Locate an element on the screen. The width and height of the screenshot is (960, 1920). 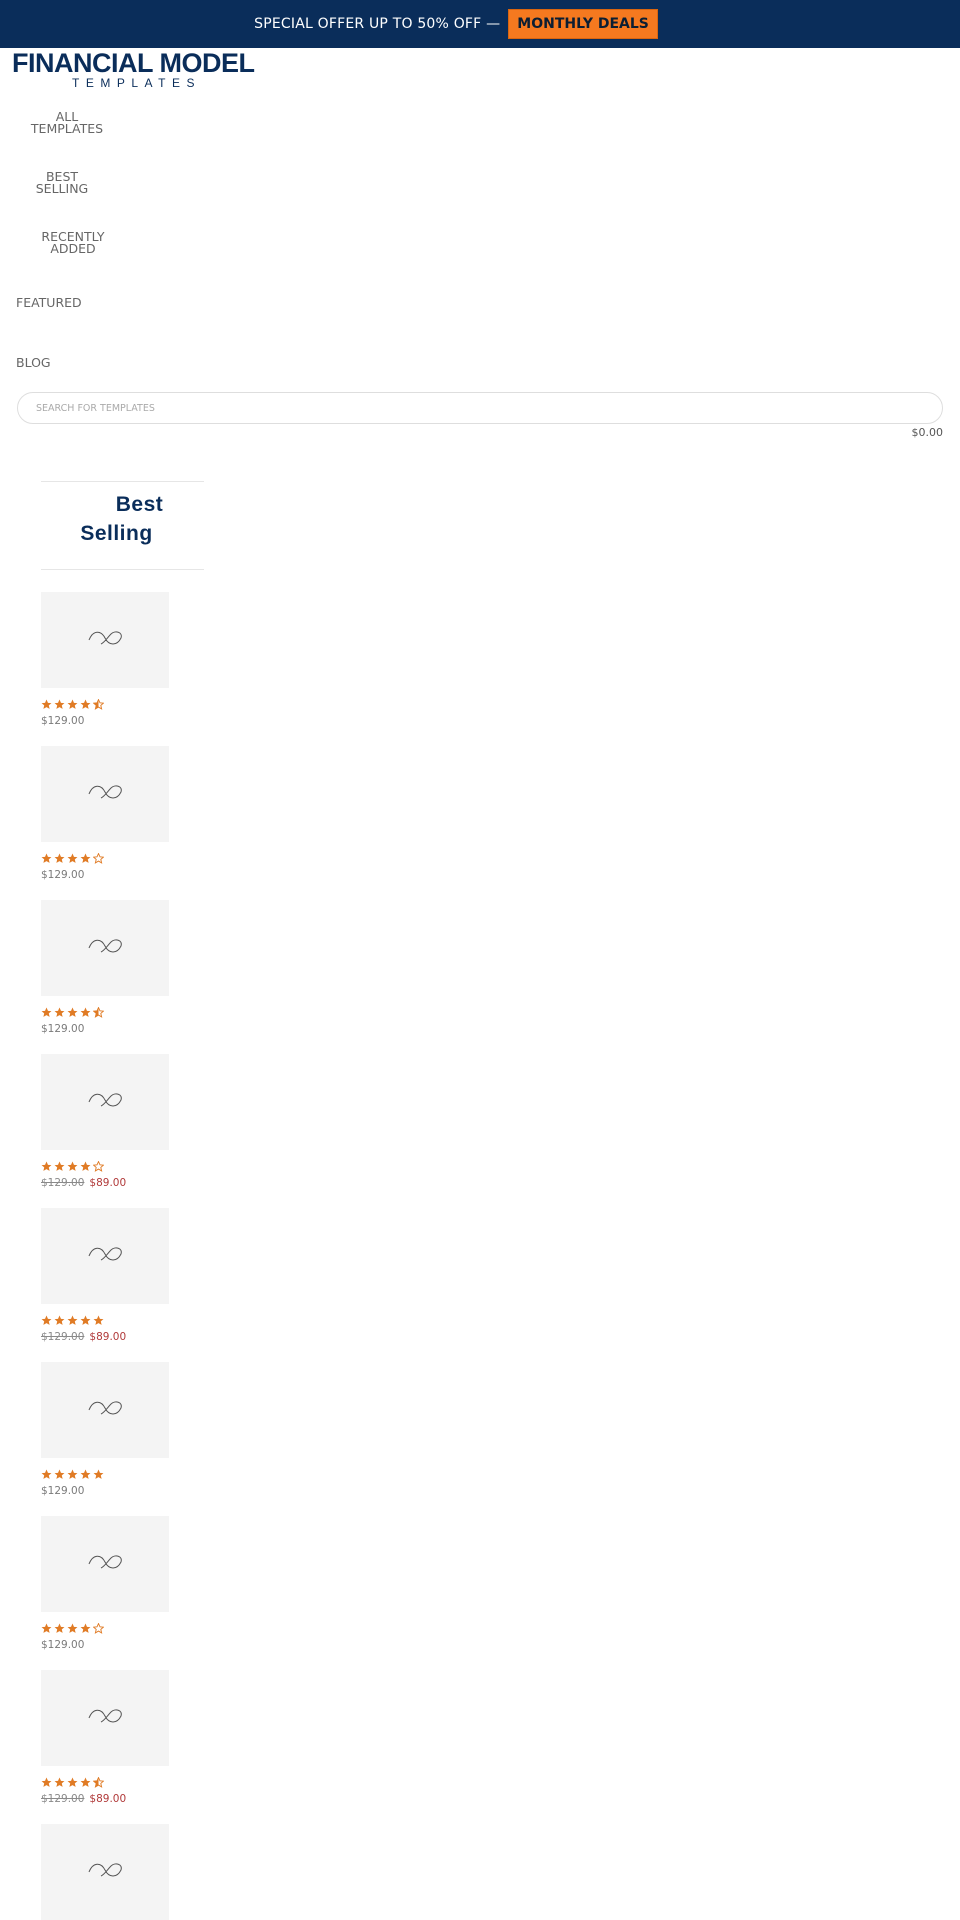
site-logo: FINANCIAL MODEL TEMPLATES is located at coordinates (136, 70).